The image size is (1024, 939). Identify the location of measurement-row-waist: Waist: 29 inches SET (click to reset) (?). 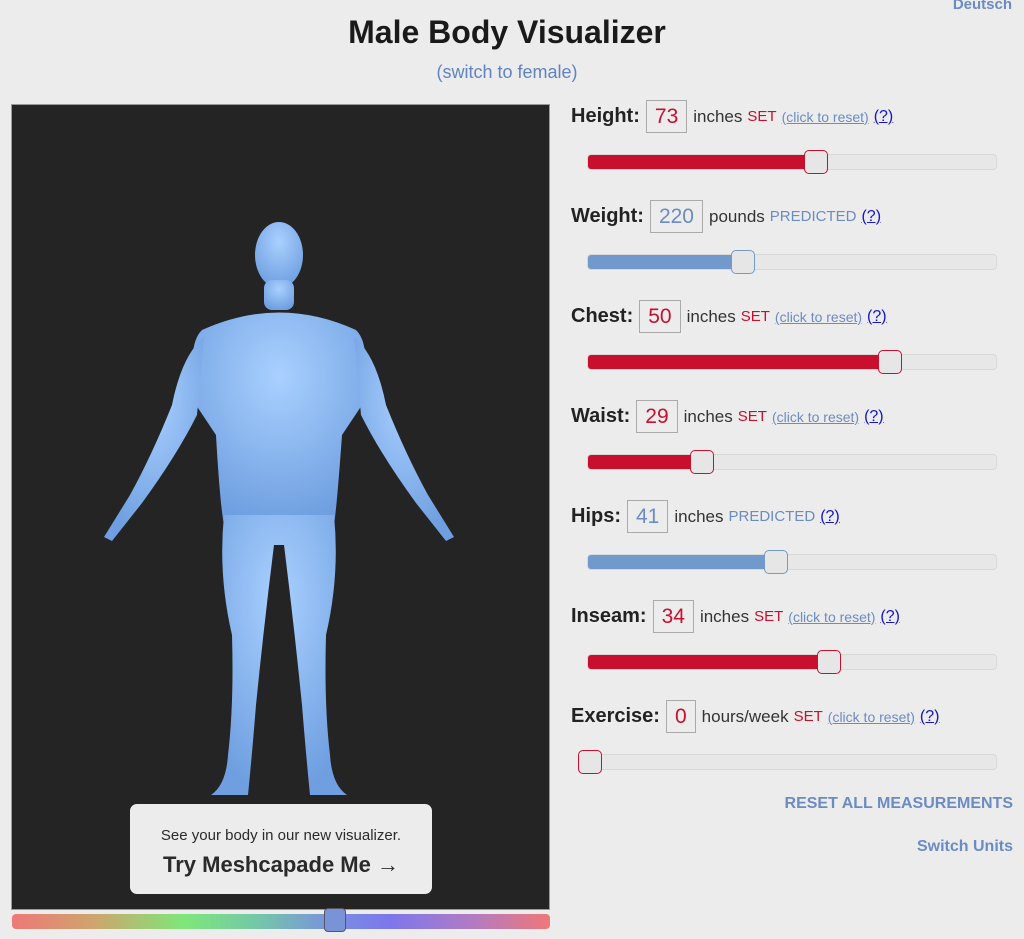
(792, 446).